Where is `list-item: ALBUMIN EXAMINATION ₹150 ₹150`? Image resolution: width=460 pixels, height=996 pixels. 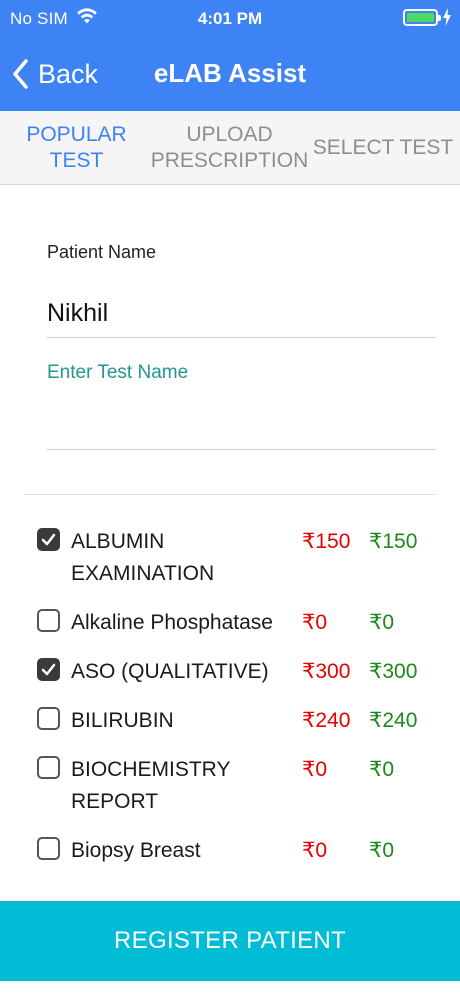
list-item: ALBUMIN EXAMINATION ₹150 ₹150 is located at coordinates (230, 560).